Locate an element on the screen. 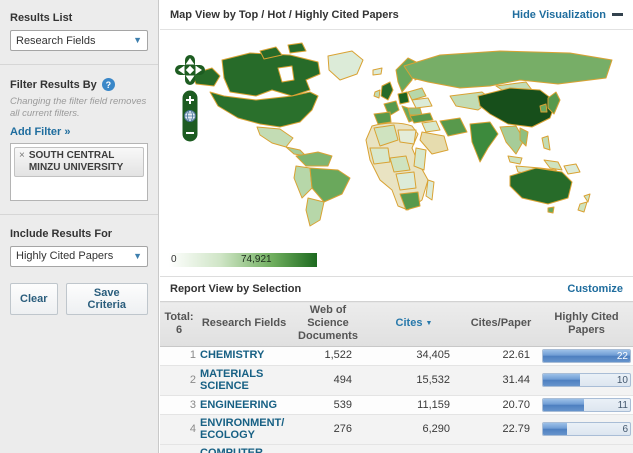 The image size is (633, 453). hide-visualization-link: Hide Visualization is located at coordinates (559, 15).